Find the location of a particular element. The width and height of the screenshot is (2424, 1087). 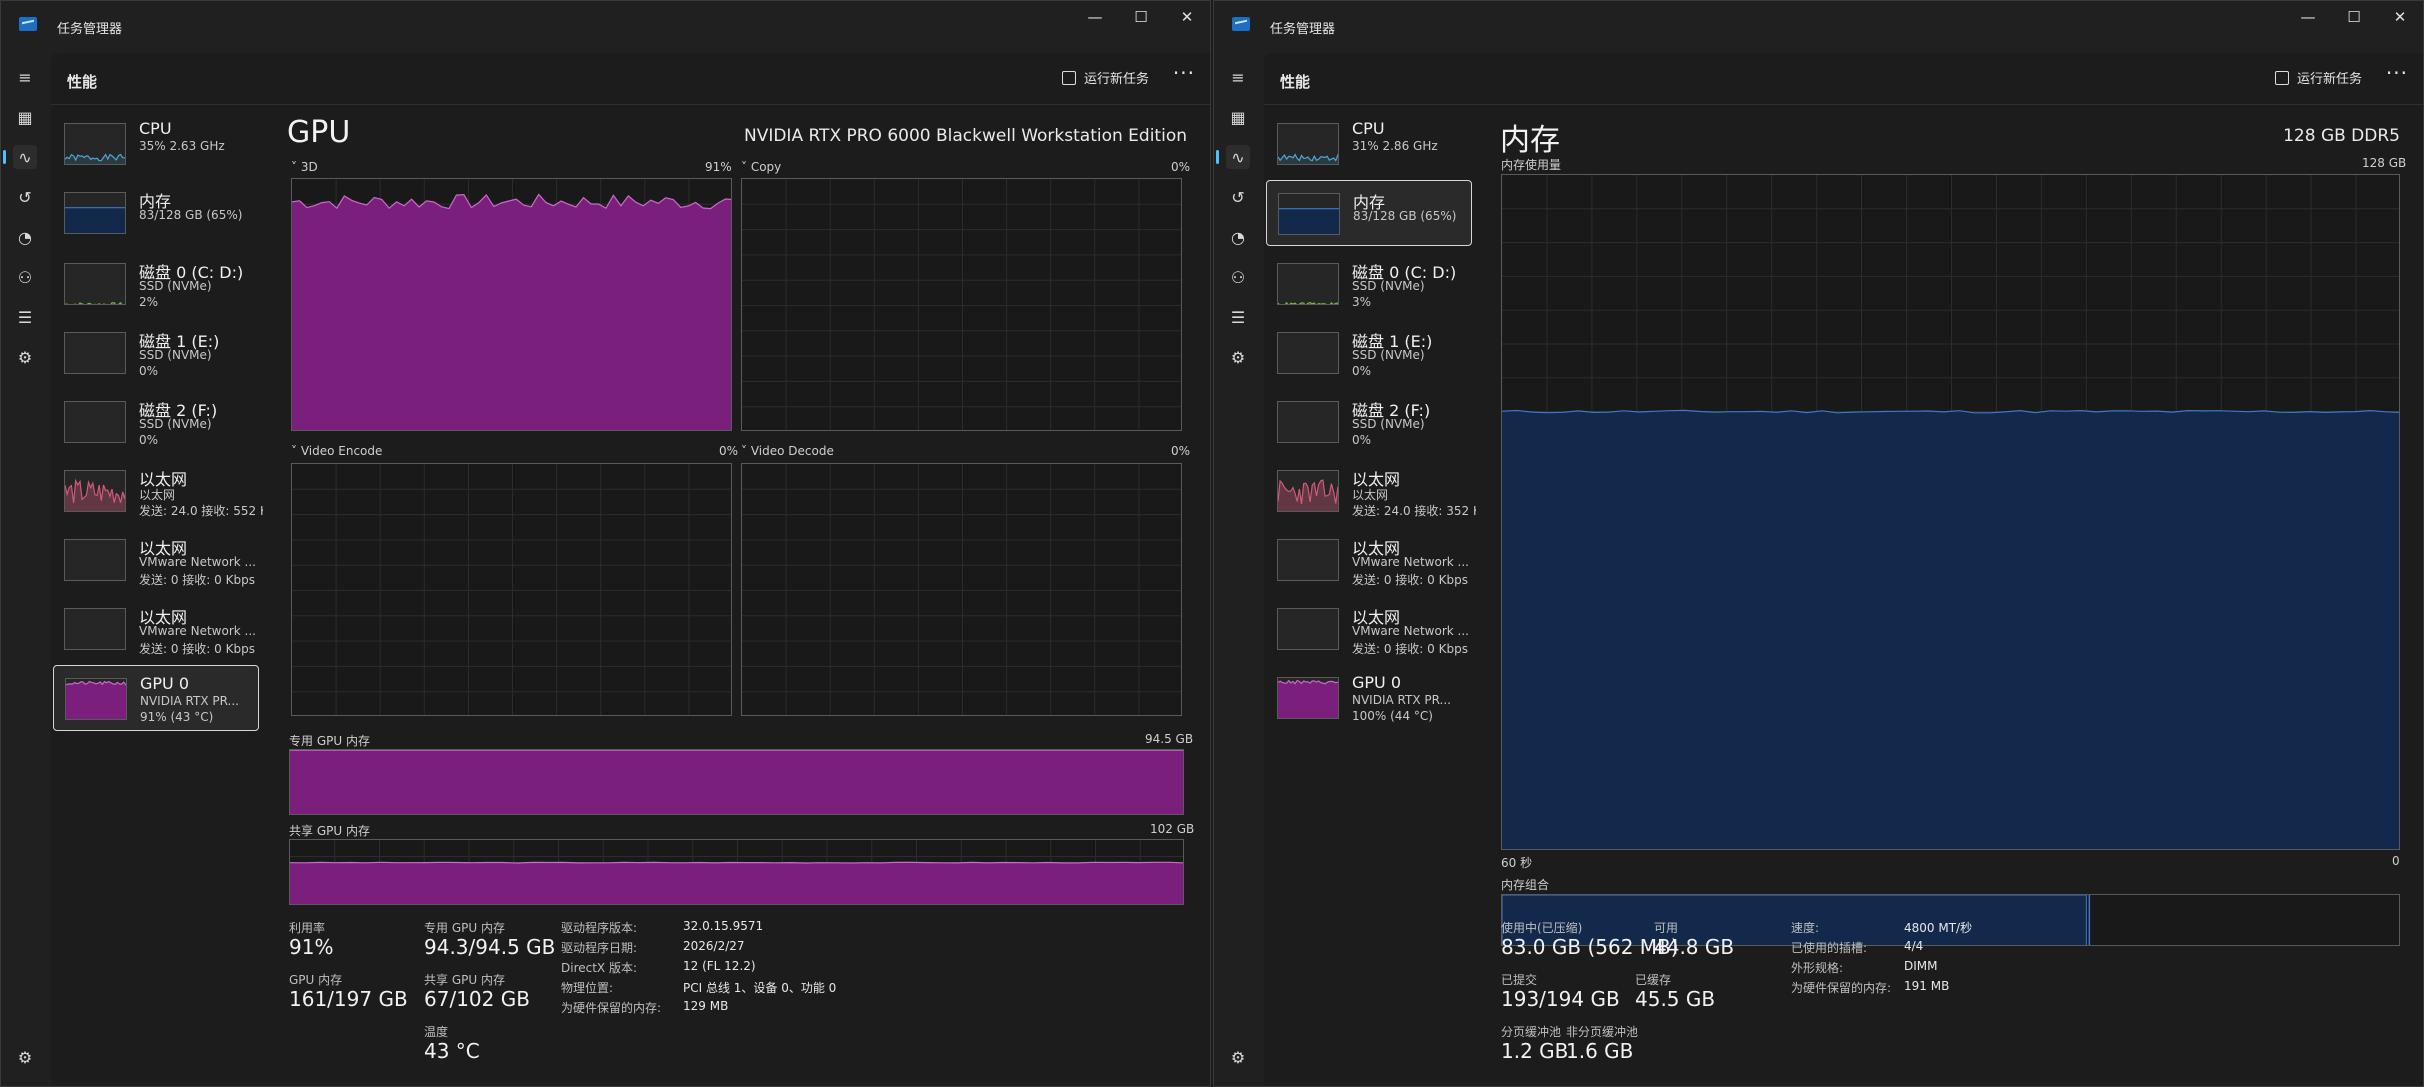

device-item-net: 以太网 以太网 发送: 24.0 接收: 352 K is located at coordinates (1371, 491).